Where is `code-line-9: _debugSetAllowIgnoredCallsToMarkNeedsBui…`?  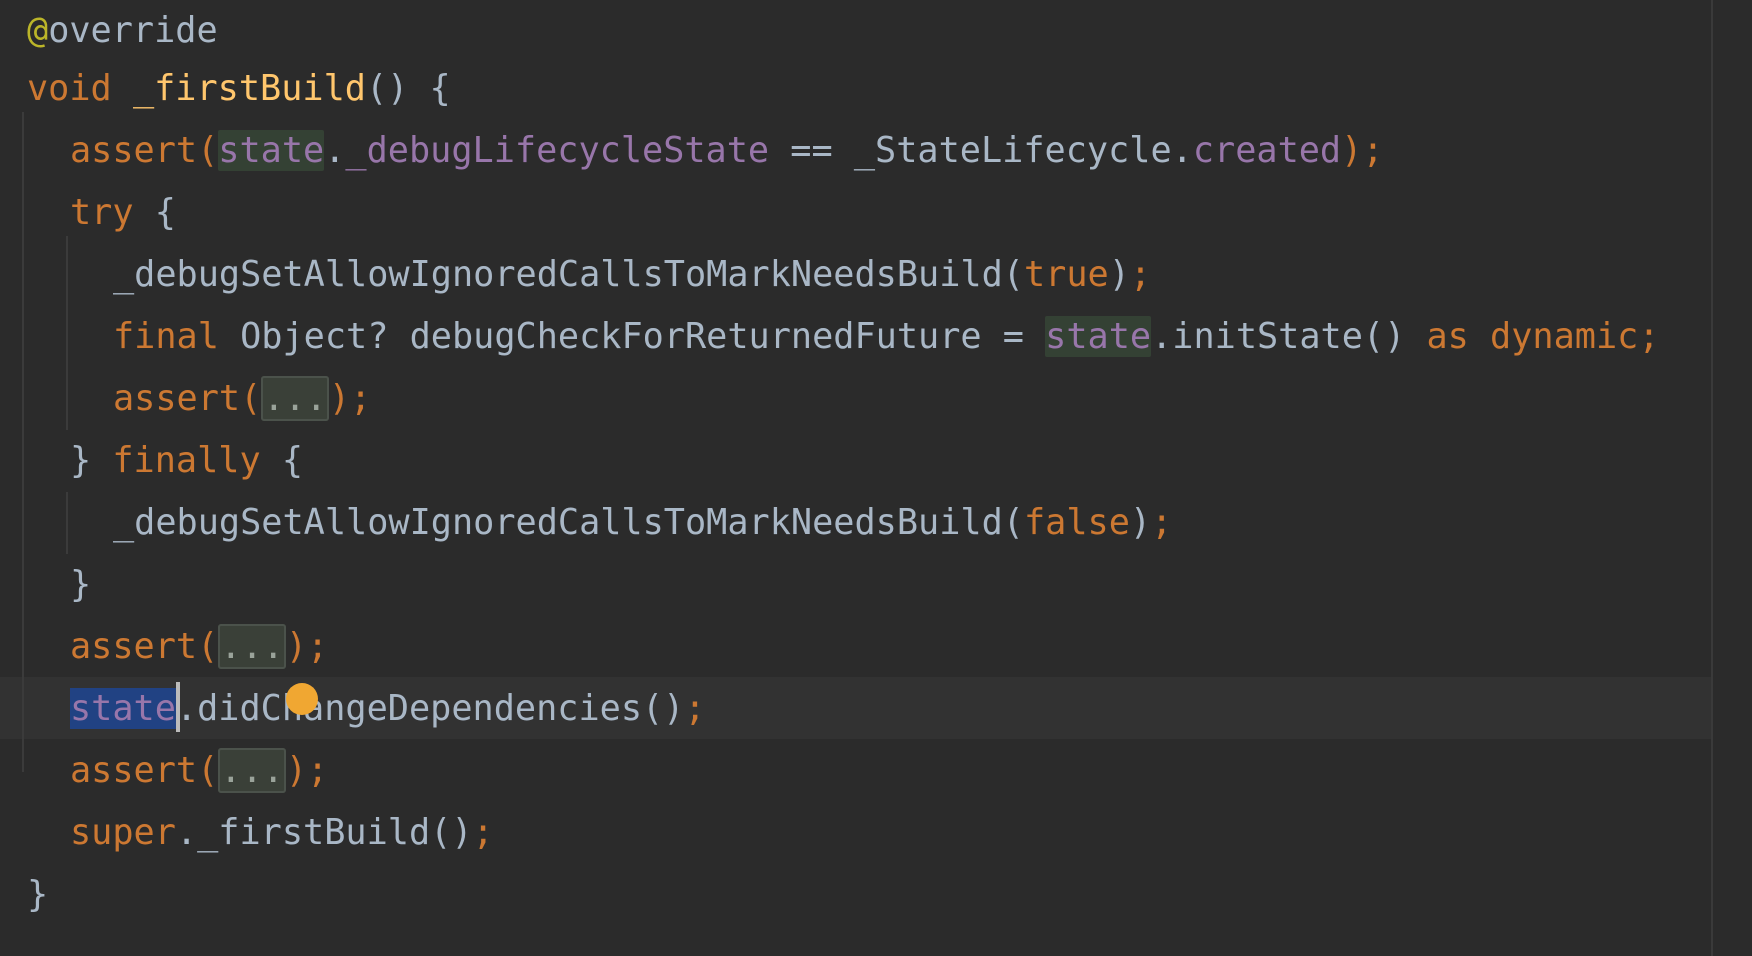
code-line-9: _debugSetAllowIgnoredCallsToMarkNeedsBui… is located at coordinates (642, 523).